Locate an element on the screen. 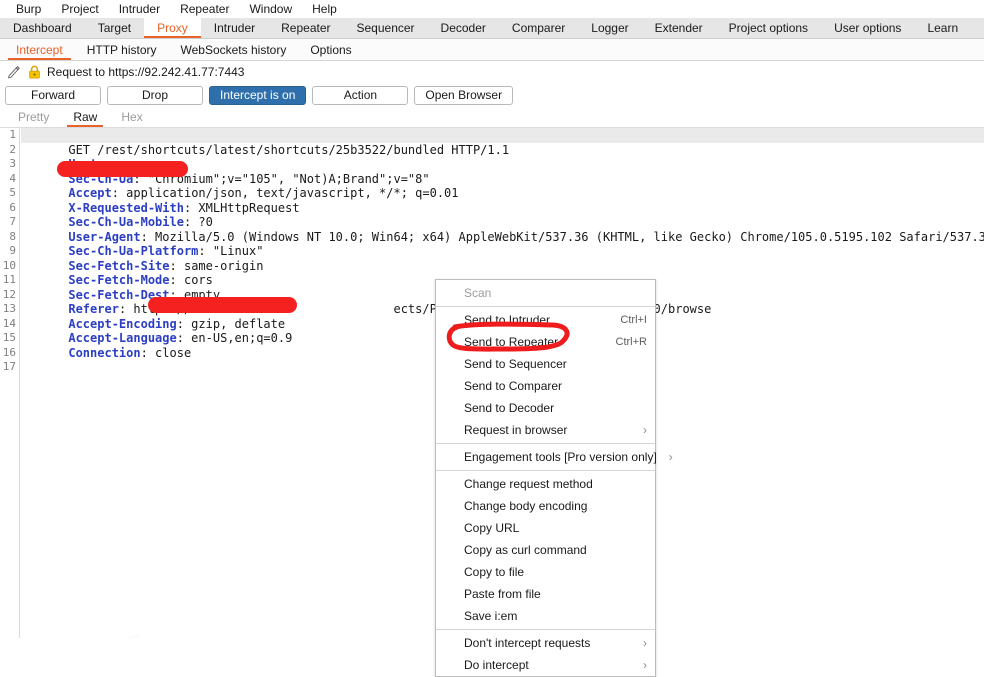 The image size is (984, 677). request-target-text: Request to https://92.242.41.77:7443 is located at coordinates (146, 72).